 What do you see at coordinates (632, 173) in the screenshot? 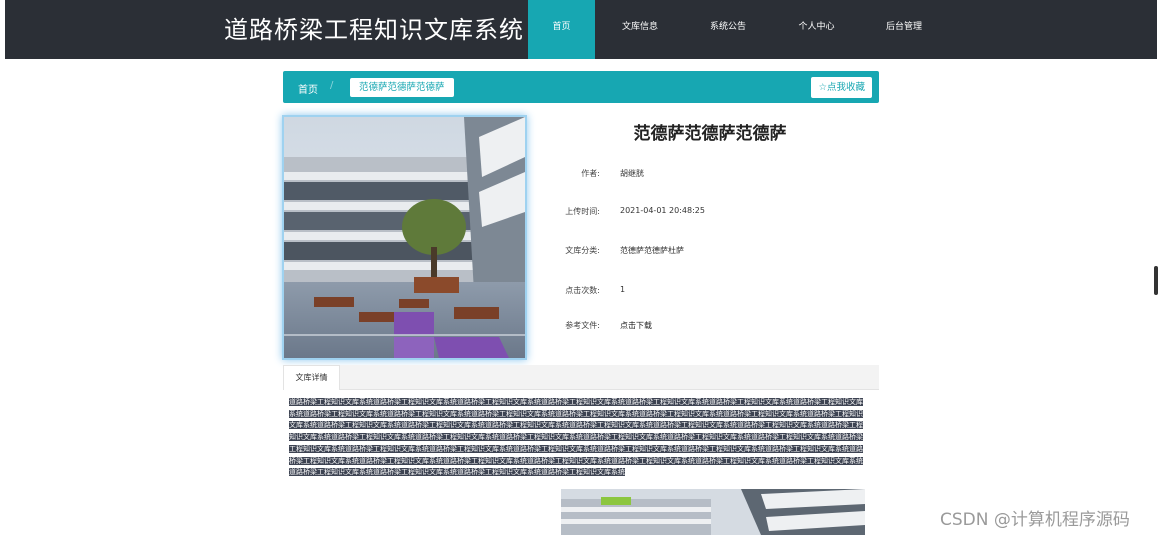
I see `author-value: 胡继胱` at bounding box center [632, 173].